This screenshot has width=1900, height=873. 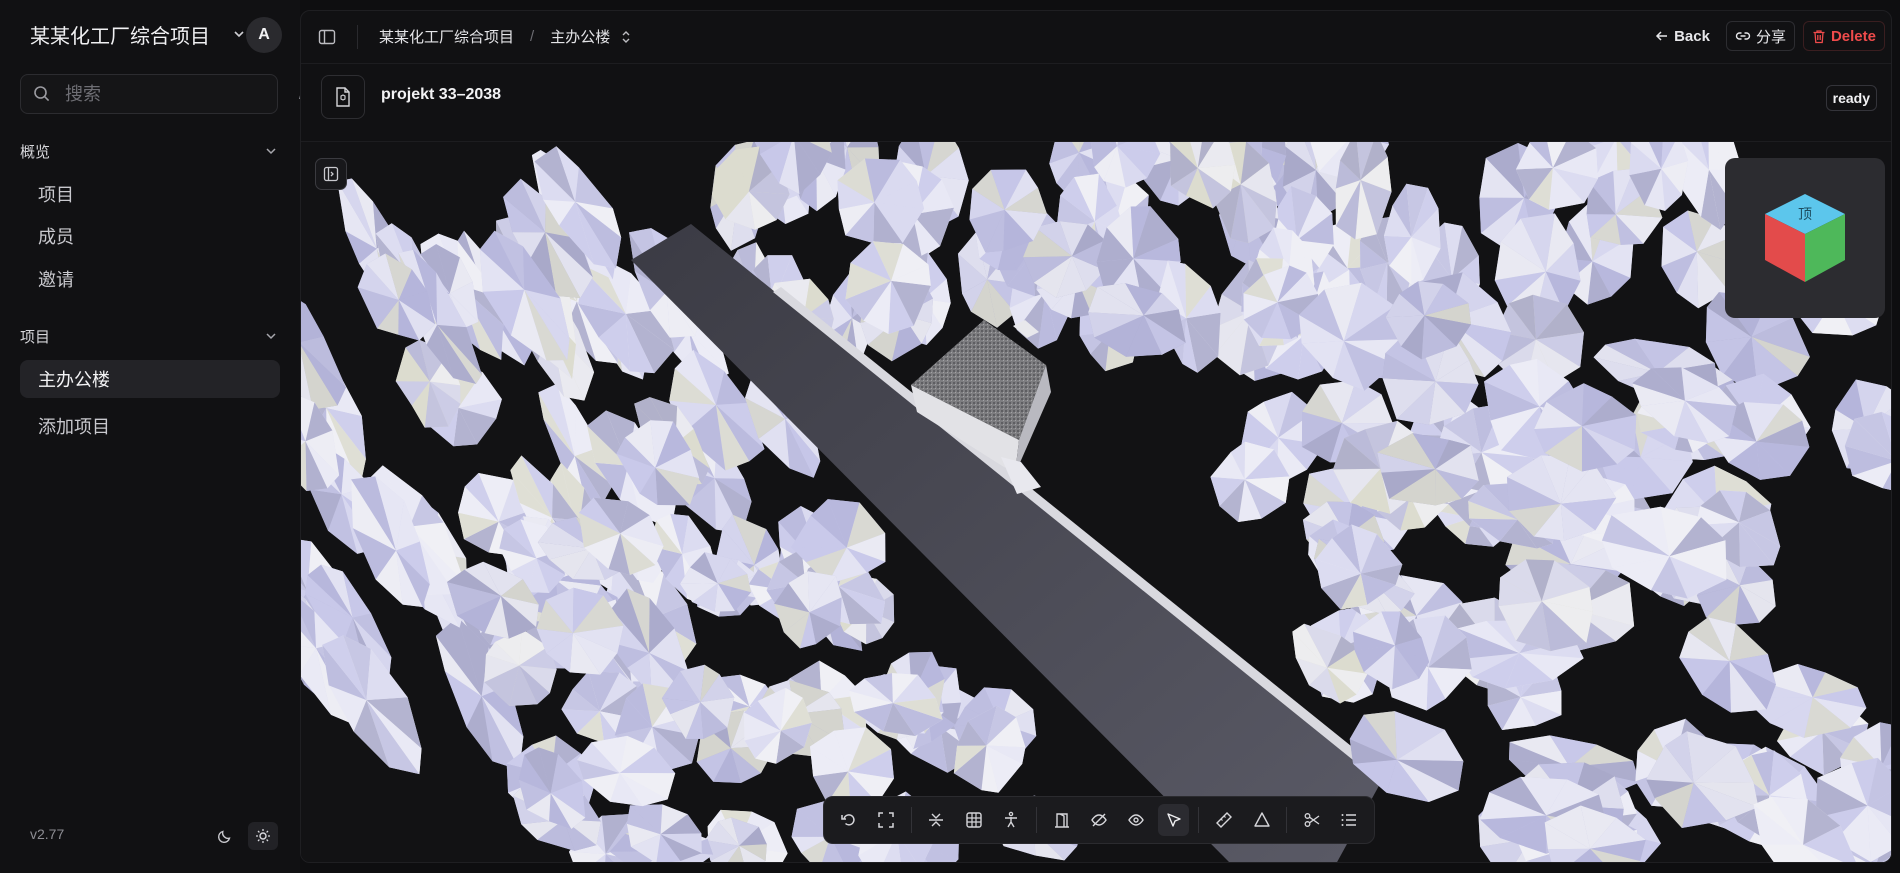 I want to click on delete-button: Delete, so click(x=1843, y=36).